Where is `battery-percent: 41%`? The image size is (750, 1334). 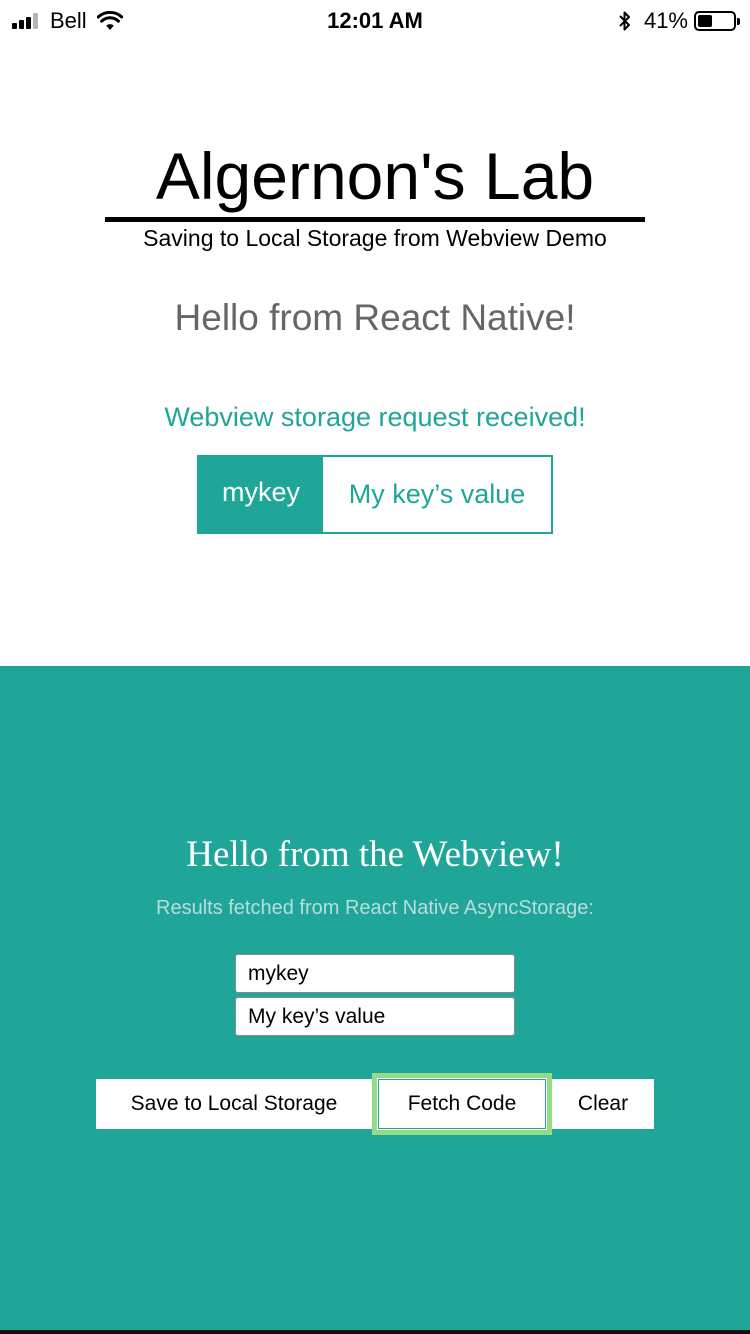
battery-percent: 41% is located at coordinates (665, 20).